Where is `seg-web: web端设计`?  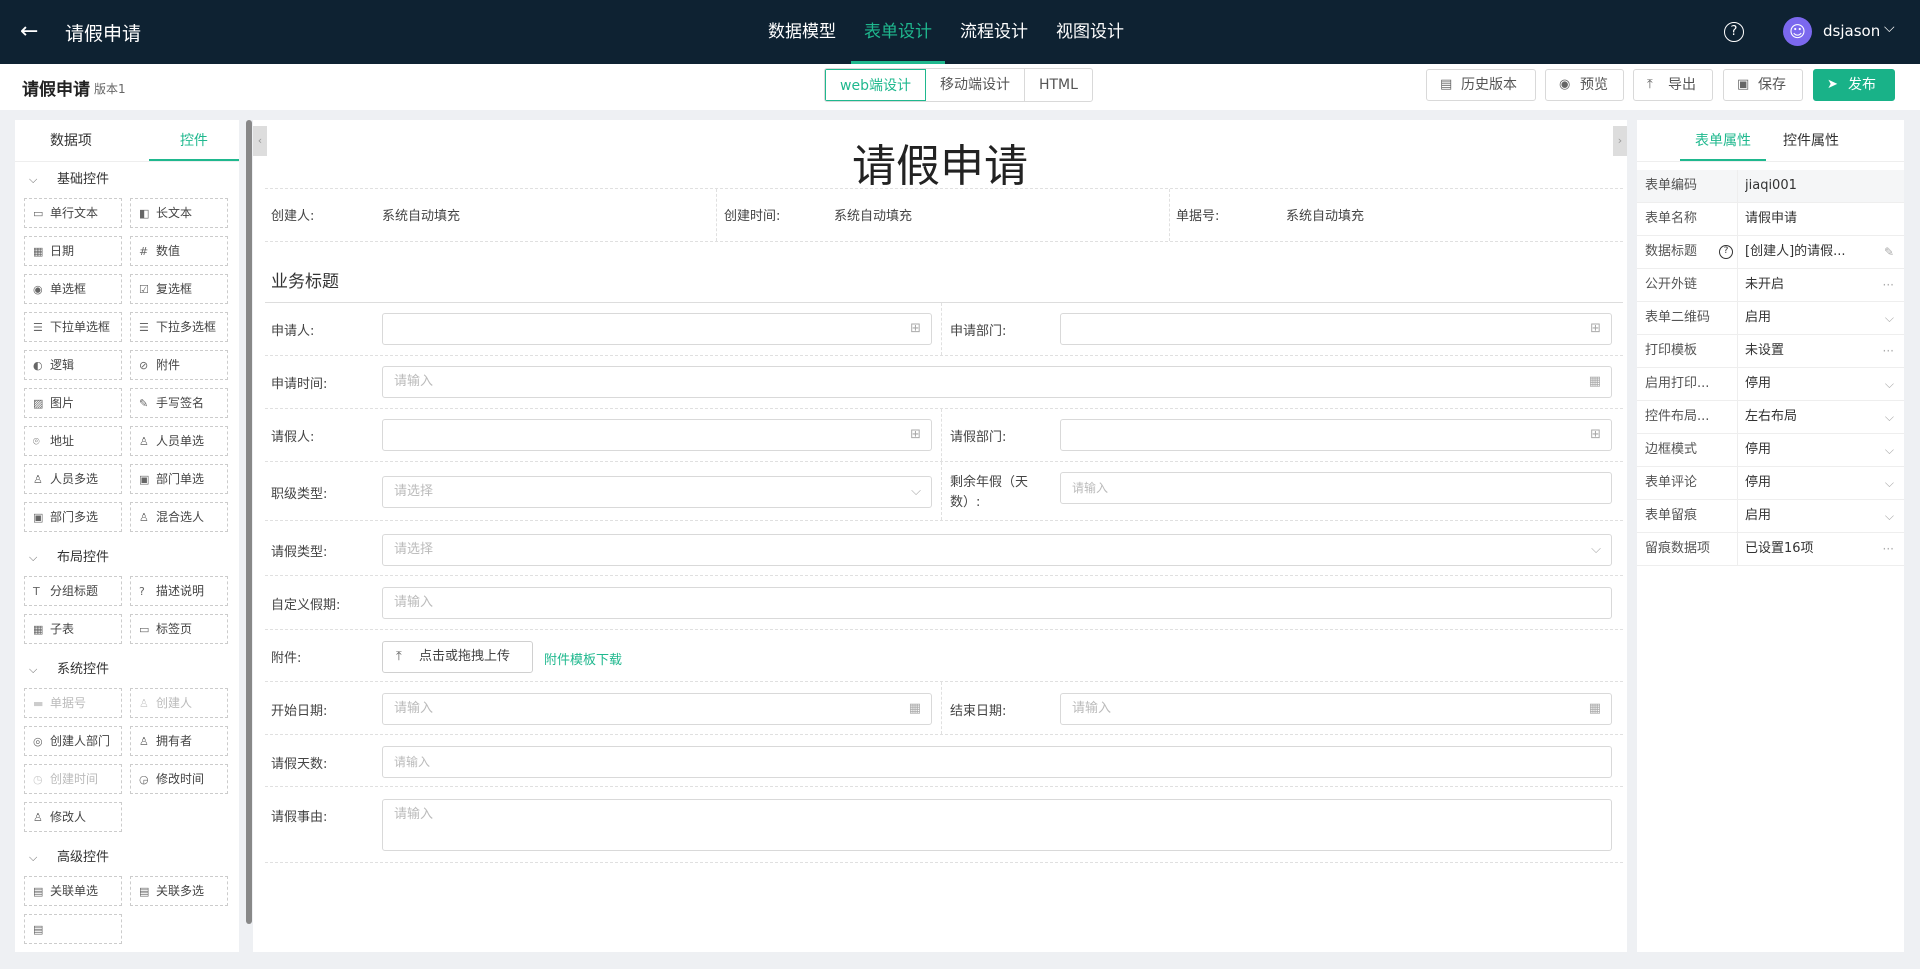
seg-web: web端设计 is located at coordinates (875, 85).